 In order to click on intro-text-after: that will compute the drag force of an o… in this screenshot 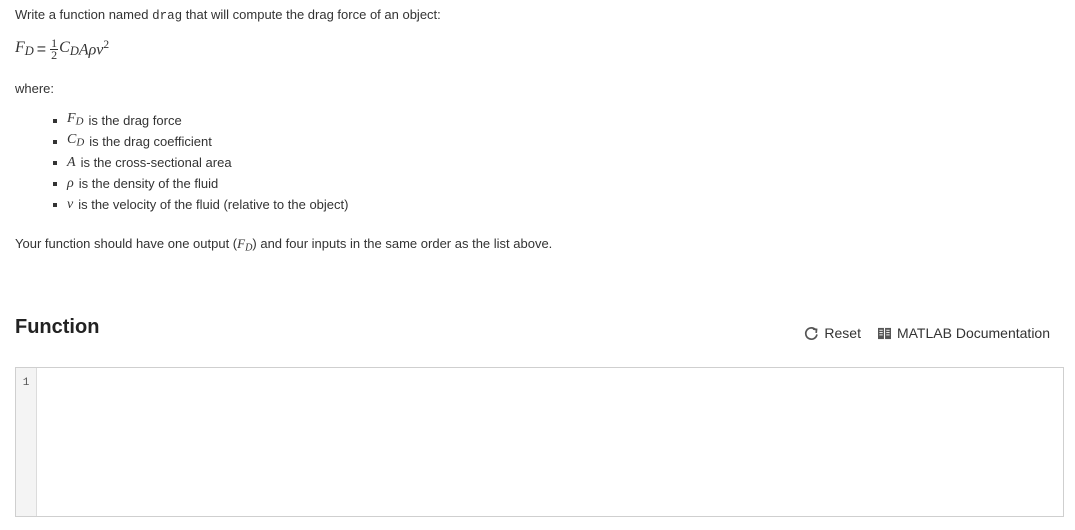, I will do `click(311, 14)`.